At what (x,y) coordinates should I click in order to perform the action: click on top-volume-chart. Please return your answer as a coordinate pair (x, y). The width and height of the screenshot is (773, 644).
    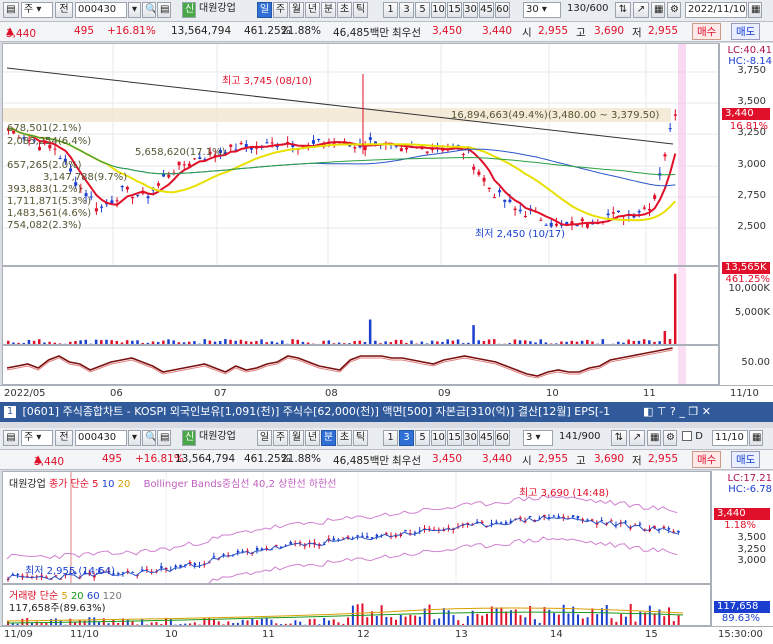
    Looking at the image, I should click on (360, 305).